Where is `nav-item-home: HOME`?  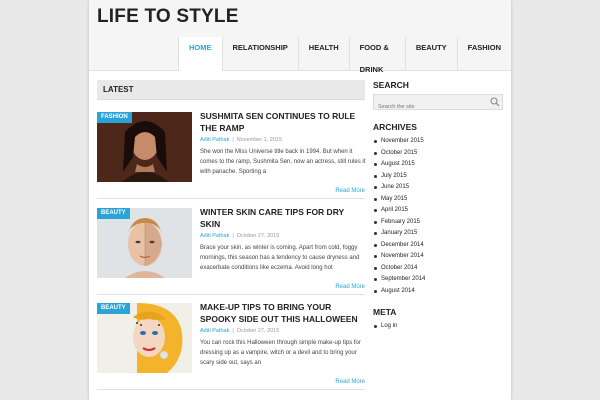
nav-item-home: HOME is located at coordinates (200, 54).